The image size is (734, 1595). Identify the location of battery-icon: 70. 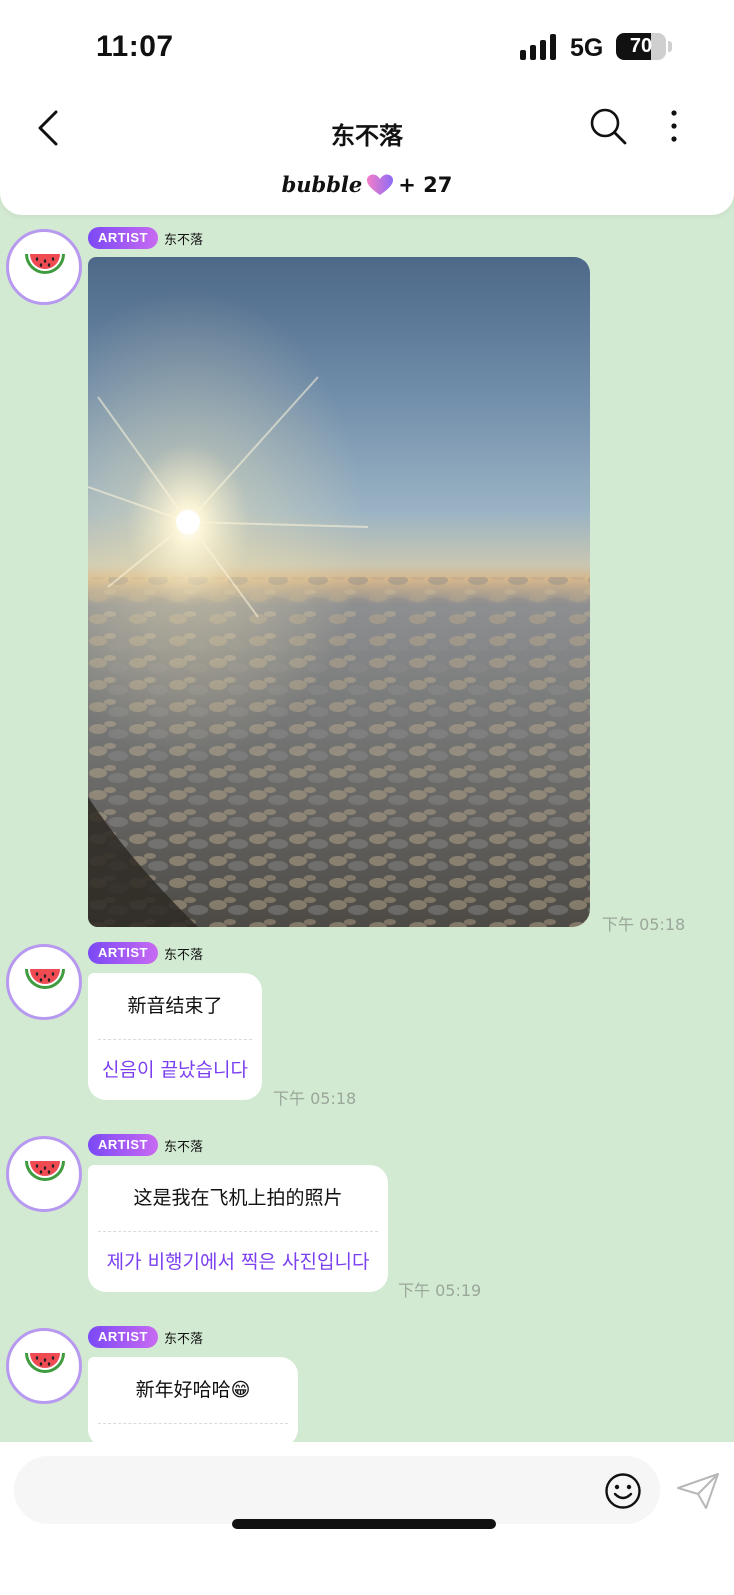
(641, 46).